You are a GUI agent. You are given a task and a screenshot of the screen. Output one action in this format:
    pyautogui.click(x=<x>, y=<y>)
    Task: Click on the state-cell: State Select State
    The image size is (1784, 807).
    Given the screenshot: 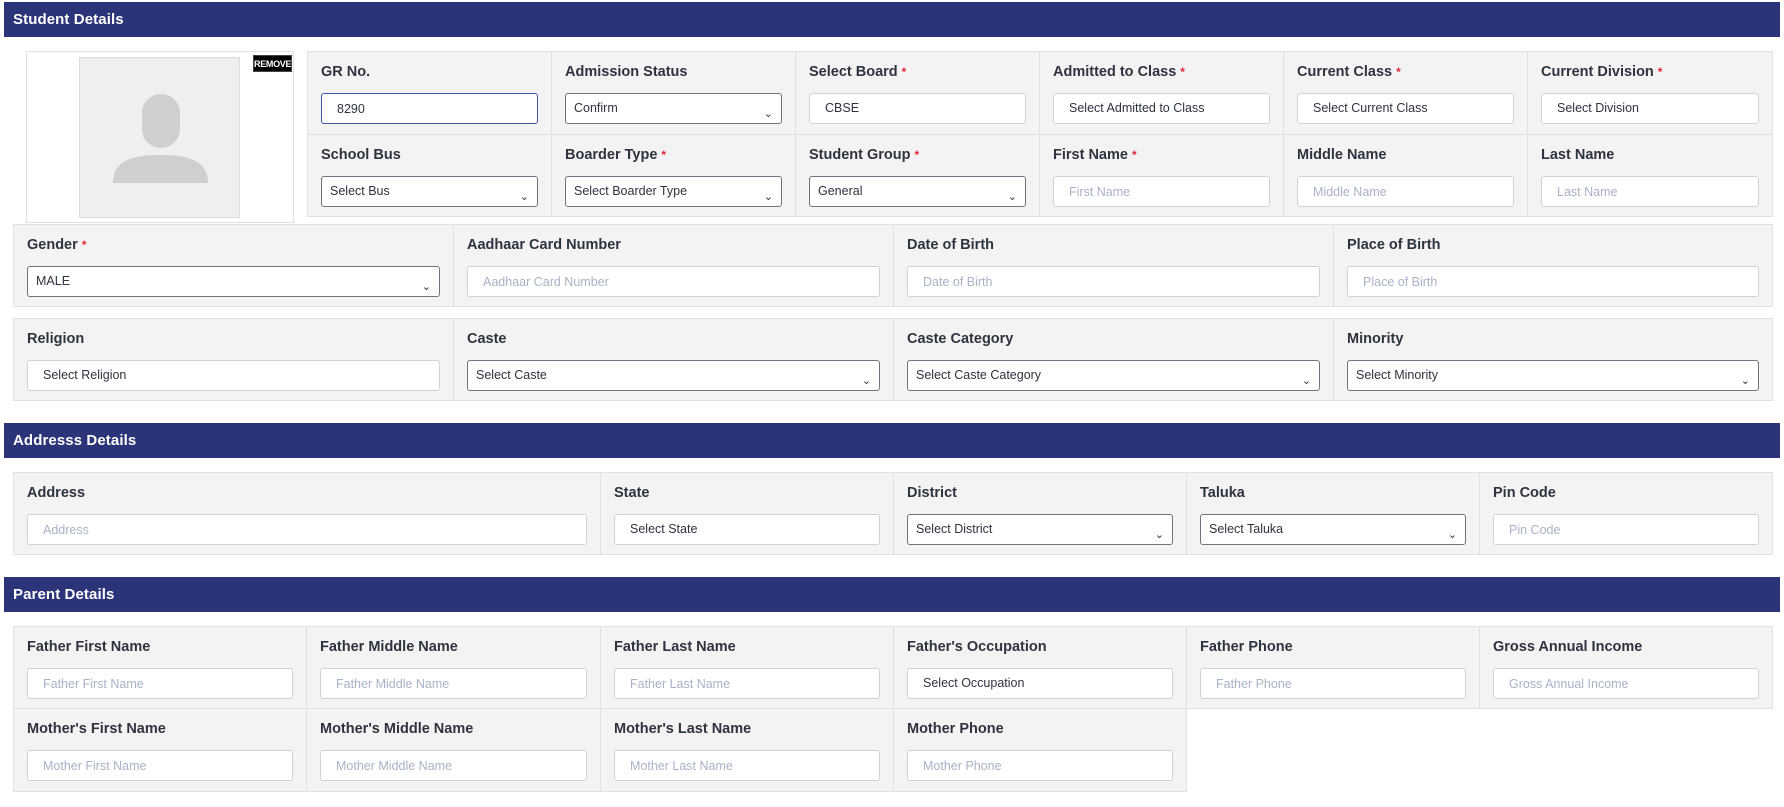 What is the action you would take?
    pyautogui.click(x=747, y=513)
    